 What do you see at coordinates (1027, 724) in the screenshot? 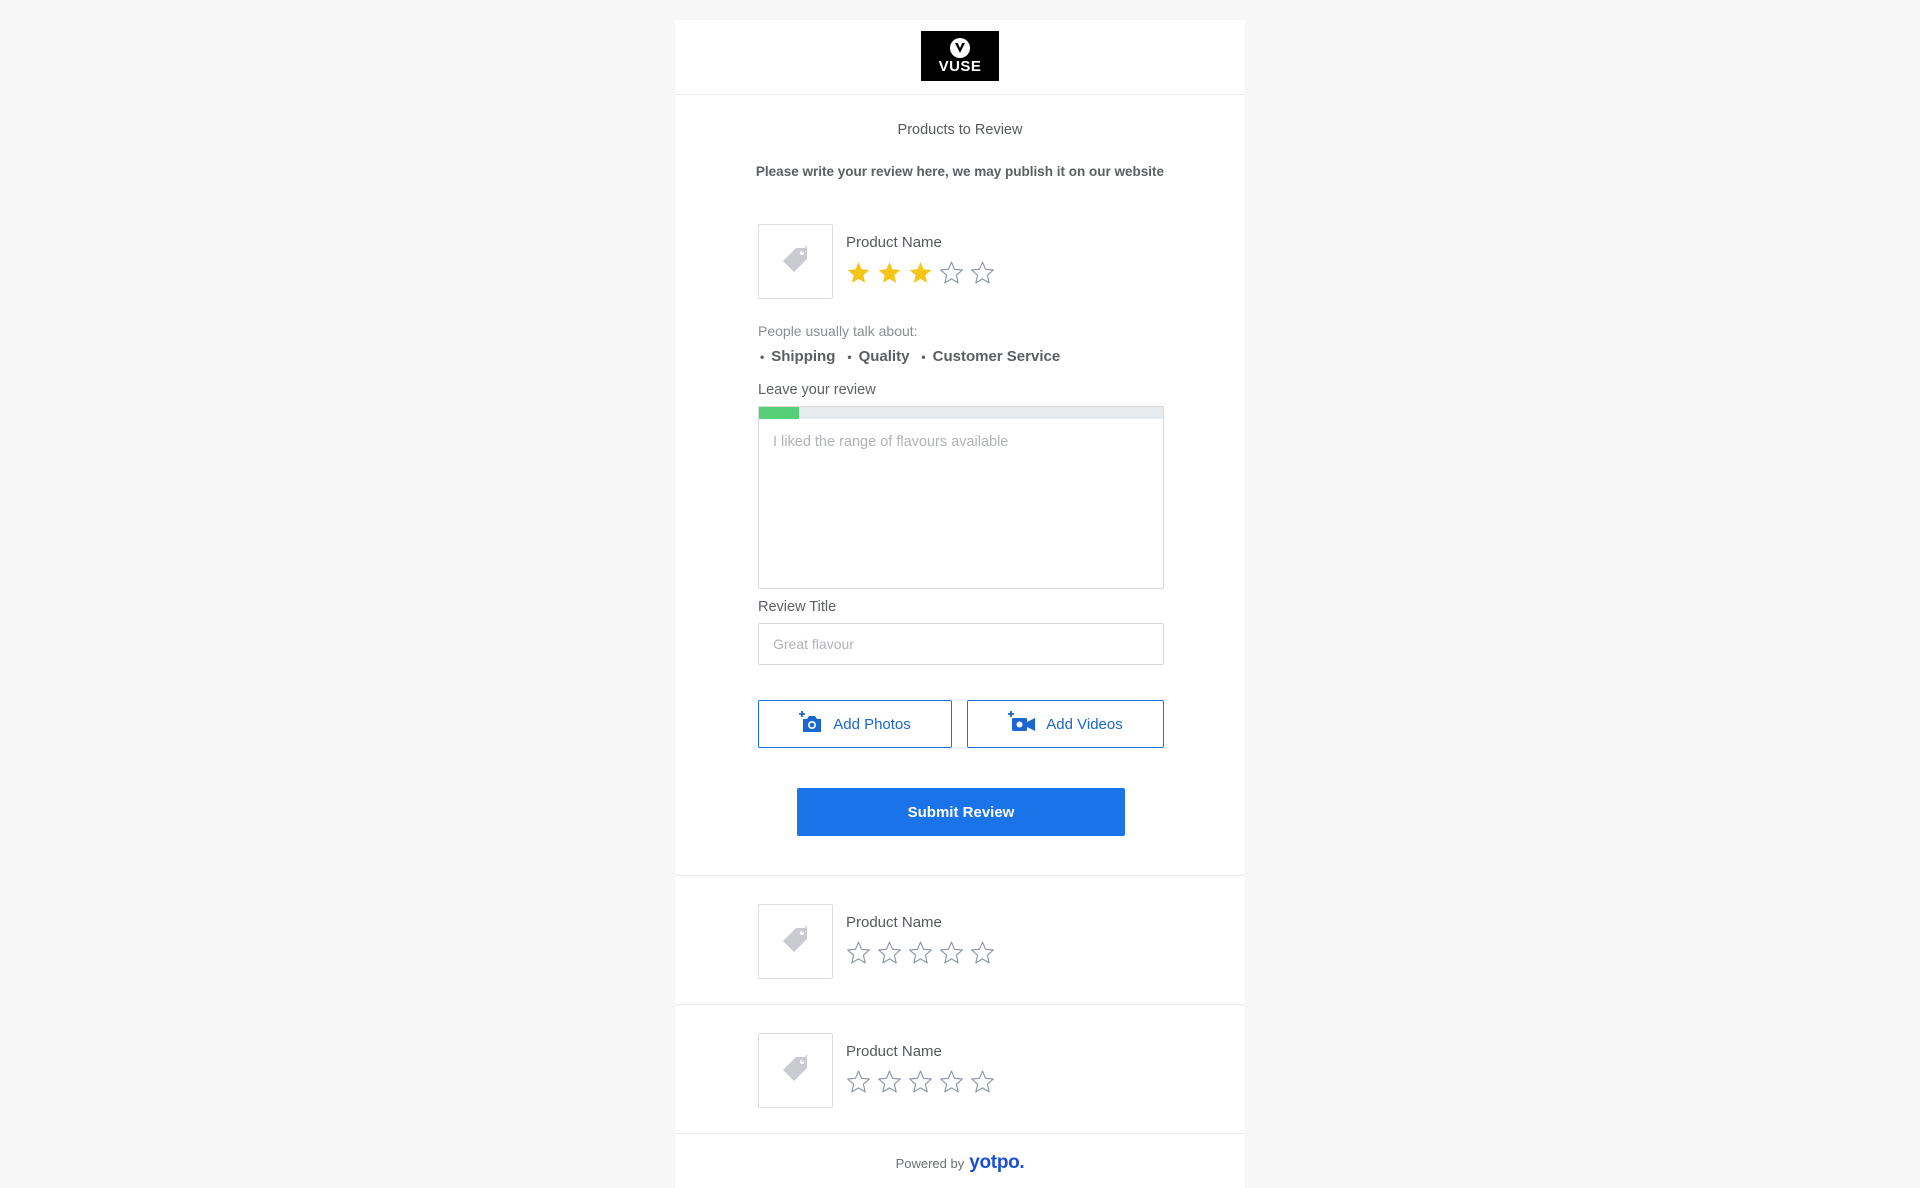
I see `video-plus-icon` at bounding box center [1027, 724].